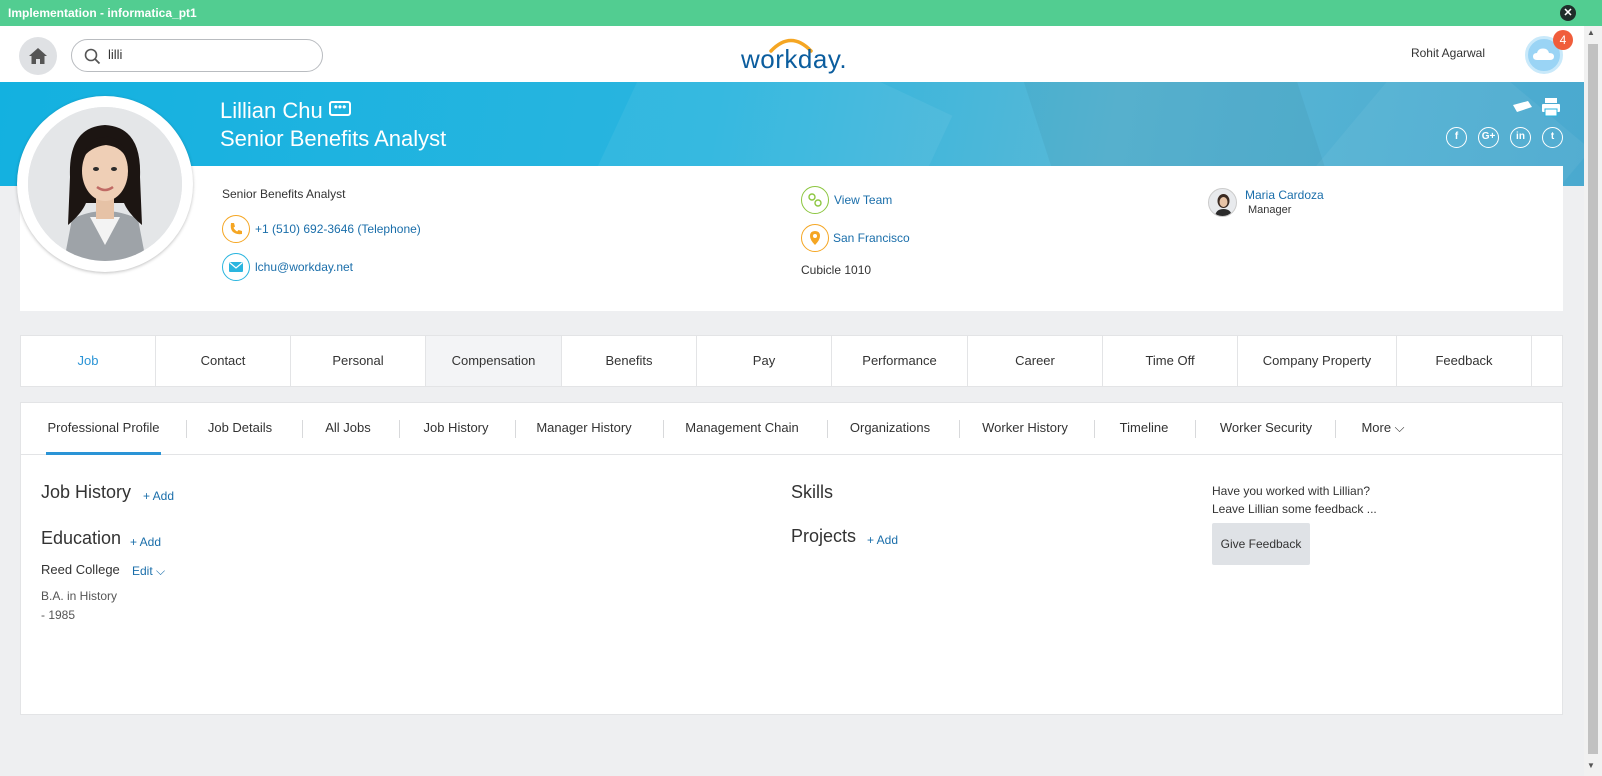  What do you see at coordinates (1552, 137) in the screenshot?
I see `twitter-icon: t` at bounding box center [1552, 137].